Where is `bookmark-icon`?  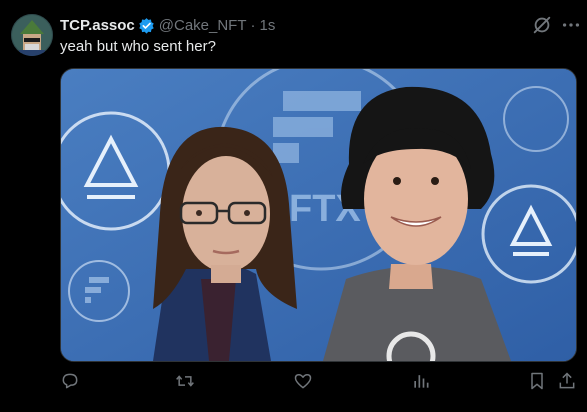 bookmark-icon is located at coordinates (537, 381).